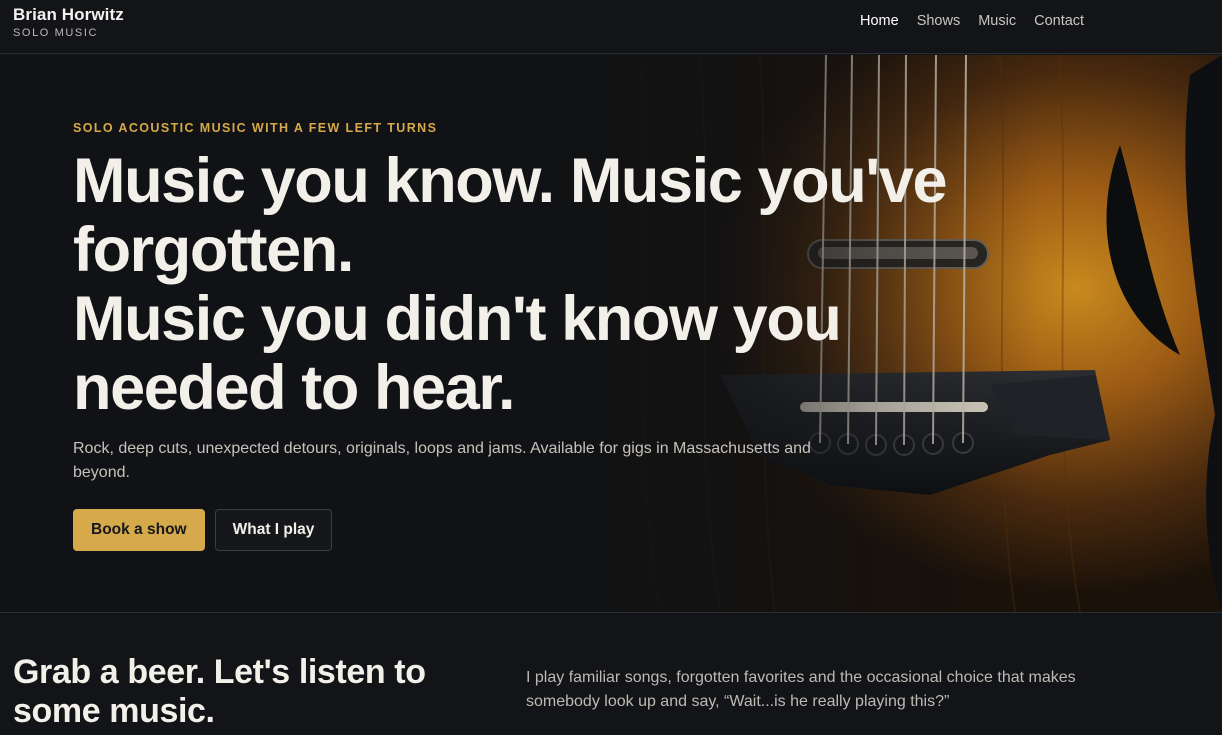 The image size is (1222, 735). Describe the element at coordinates (56, 33) in the screenshot. I see `brand-subtitle: SOLO MUSIC` at that location.